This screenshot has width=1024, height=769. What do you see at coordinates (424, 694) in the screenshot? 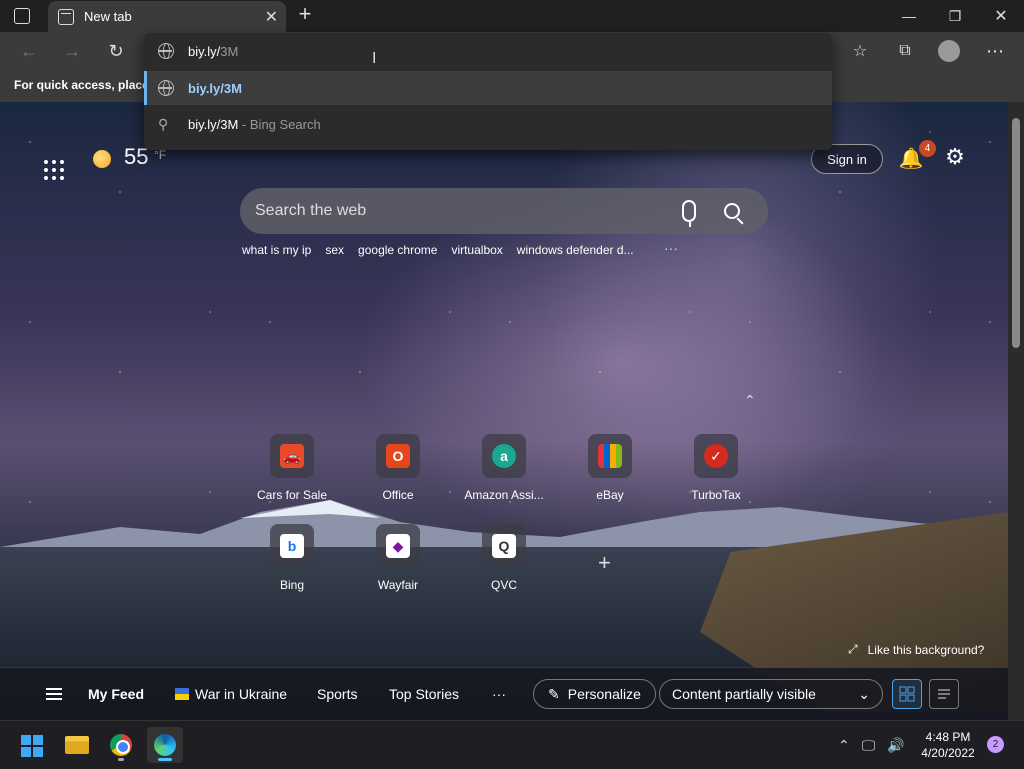
I see `tab-top-stories: Top Stories` at bounding box center [424, 694].